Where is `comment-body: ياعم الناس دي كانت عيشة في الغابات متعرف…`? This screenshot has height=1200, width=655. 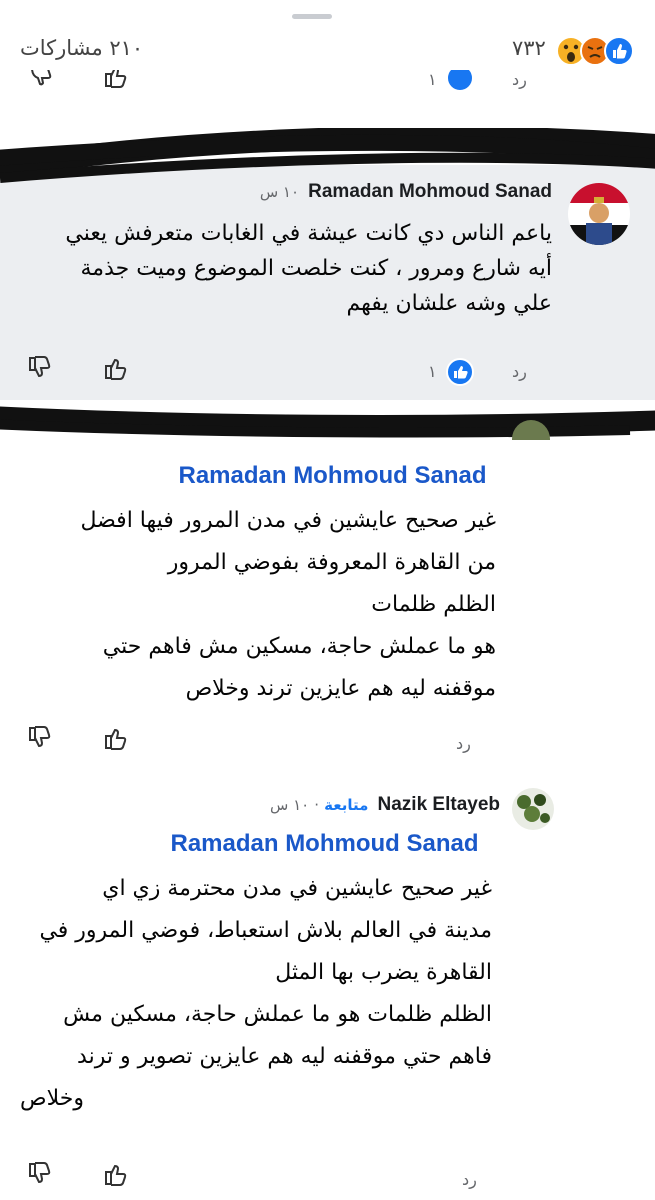 comment-body: ياعم الناس دي كانت عيشة في الغابات متعرف… is located at coordinates (286, 268).